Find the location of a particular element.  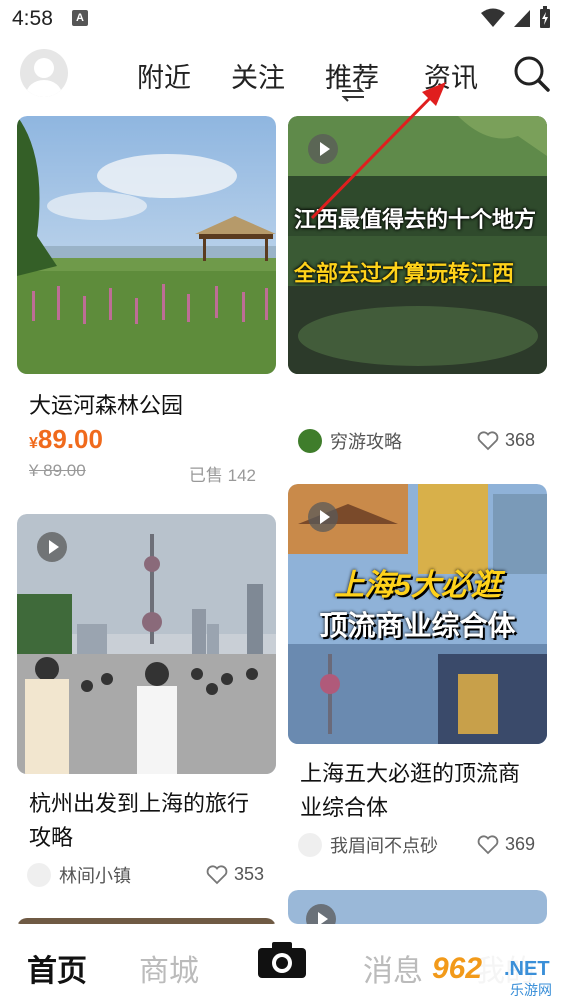

watermark-net: .NET is located at coordinates (527, 969).